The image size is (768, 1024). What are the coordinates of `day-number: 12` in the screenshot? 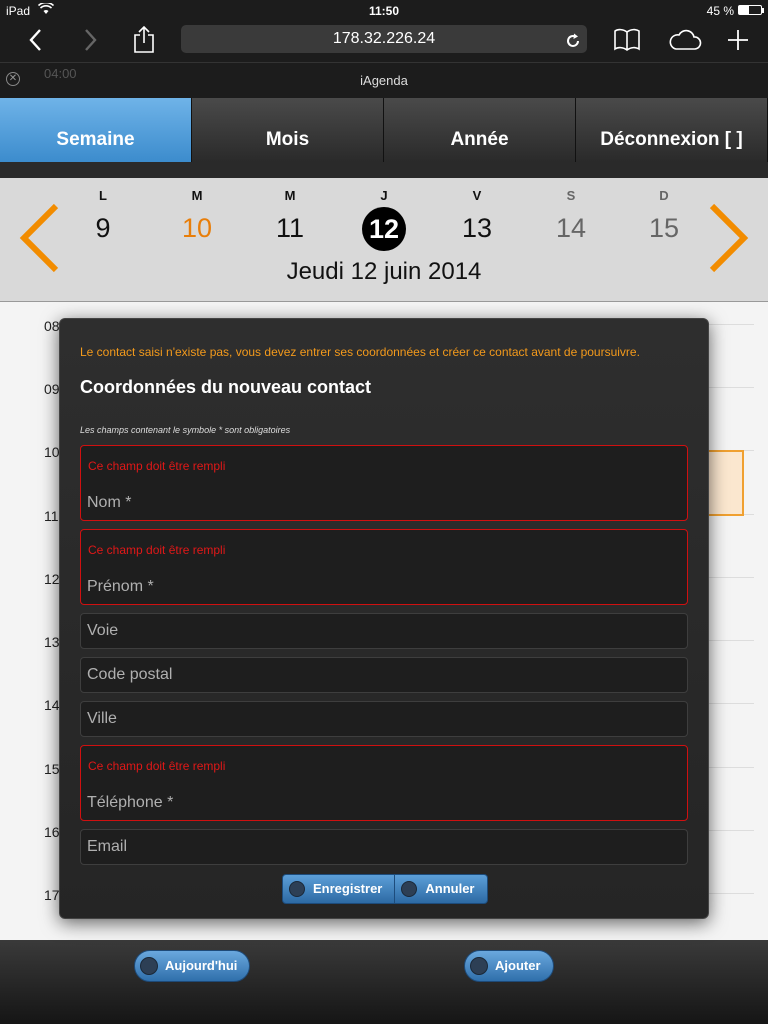 It's located at (384, 229).